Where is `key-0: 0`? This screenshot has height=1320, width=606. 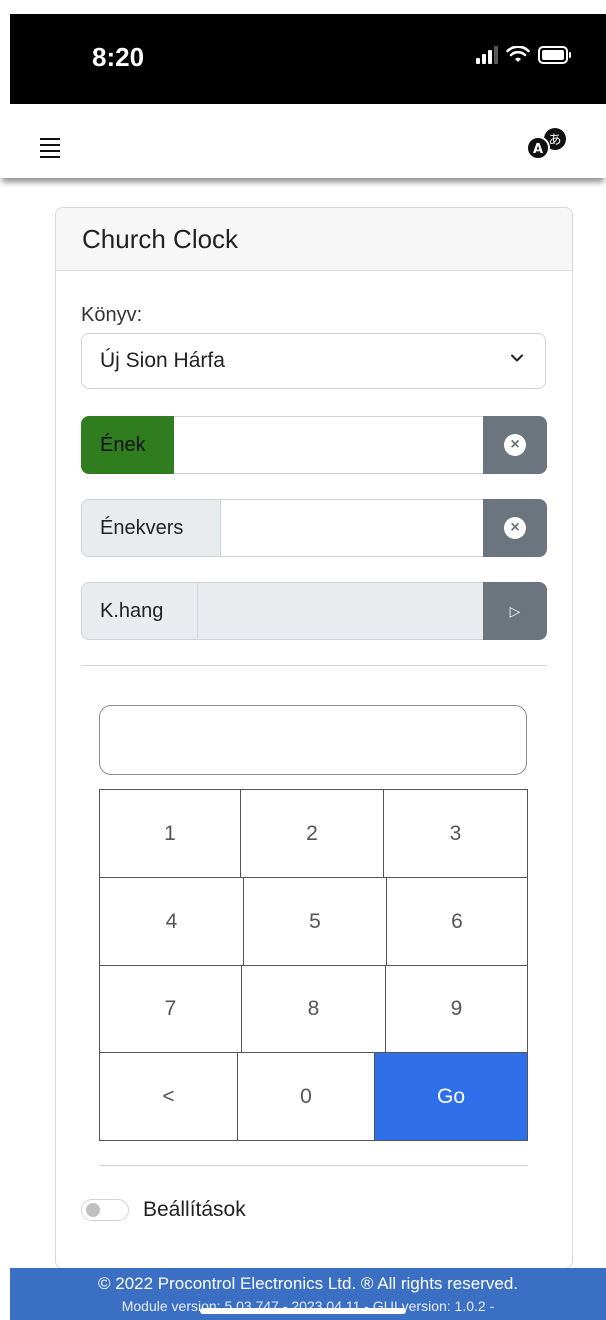
key-0: 0 is located at coordinates (306, 1096).